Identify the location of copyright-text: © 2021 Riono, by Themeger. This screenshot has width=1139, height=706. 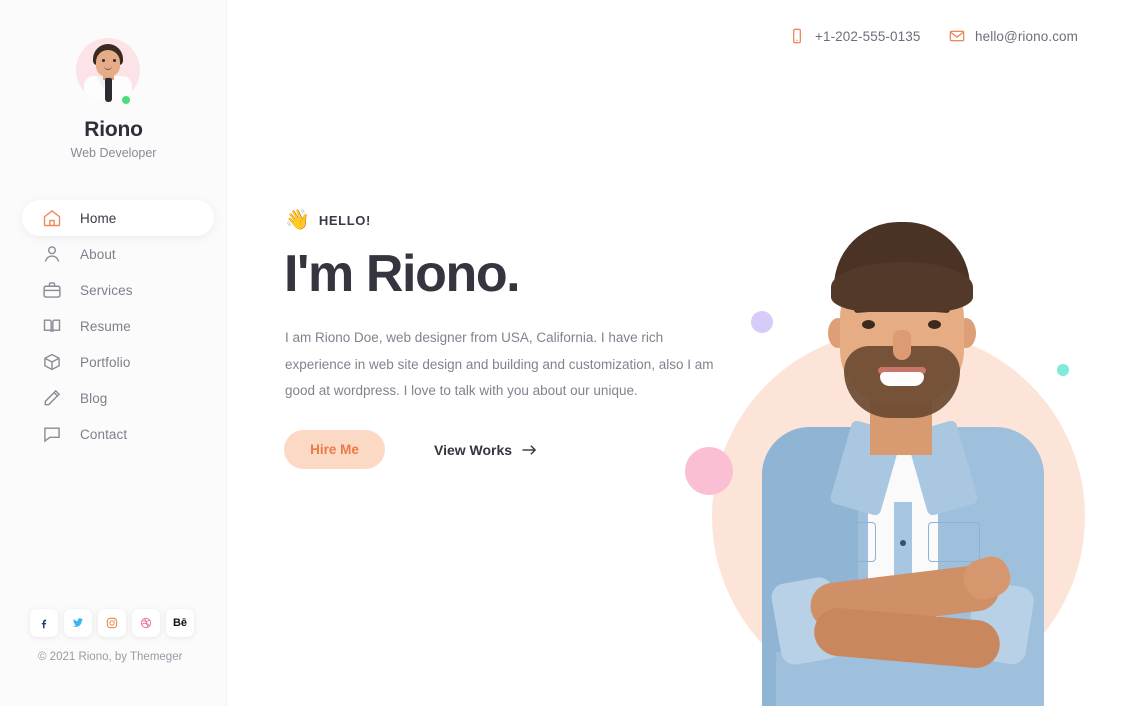
(110, 657).